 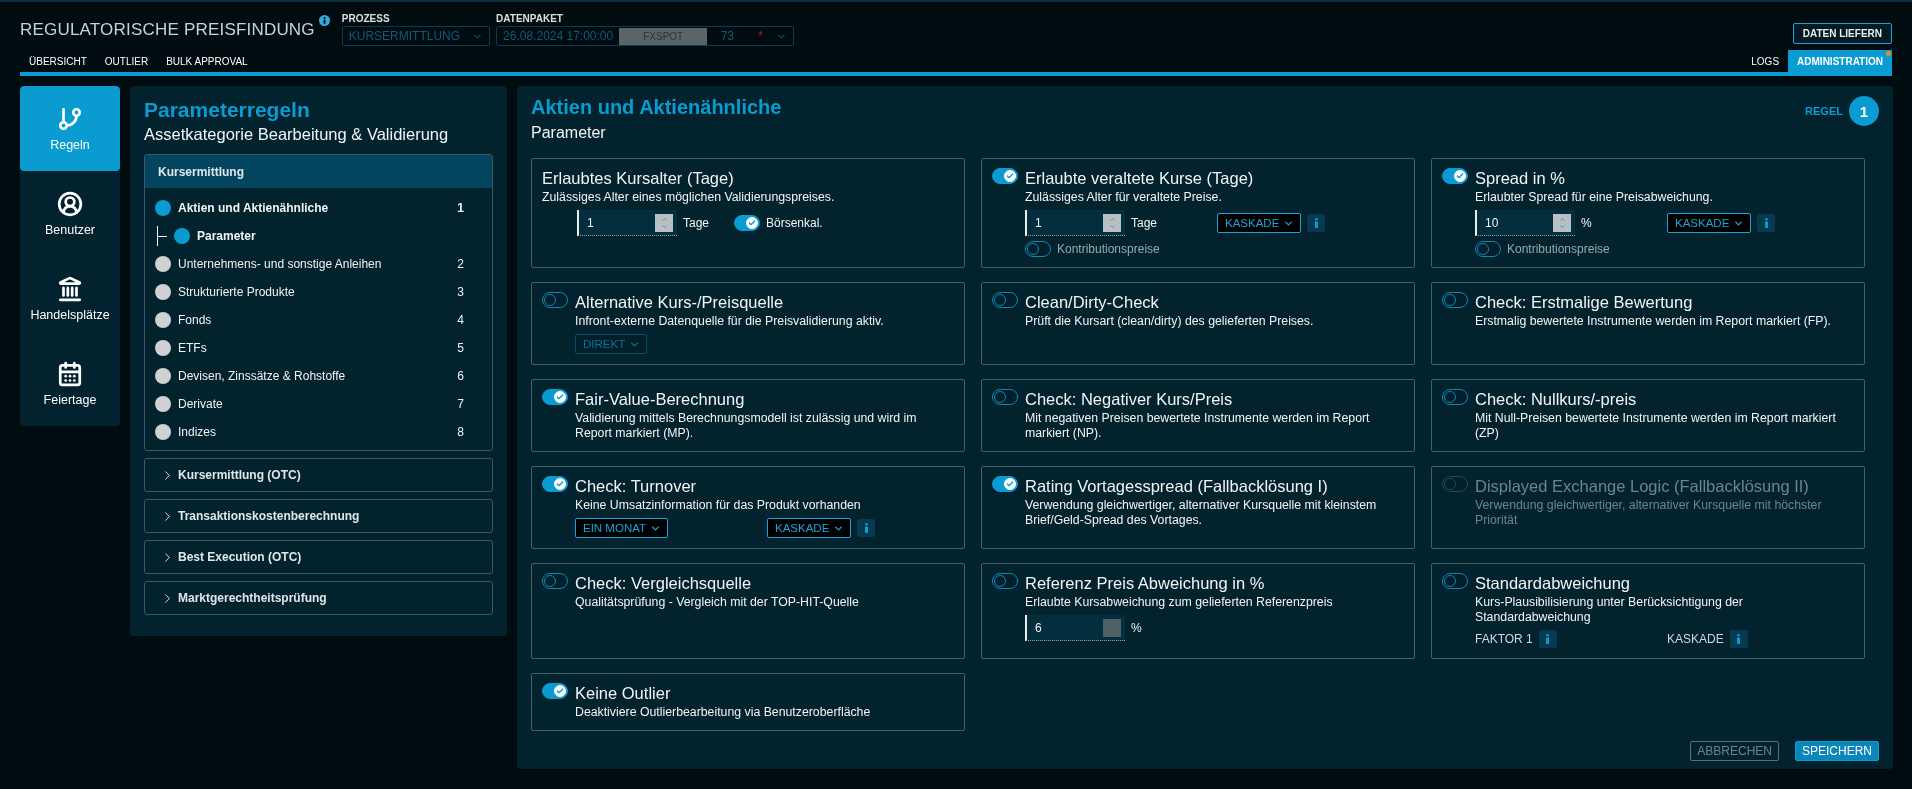 What do you see at coordinates (207, 61) in the screenshot?
I see `nav-tab: BULK APPROVAL` at bounding box center [207, 61].